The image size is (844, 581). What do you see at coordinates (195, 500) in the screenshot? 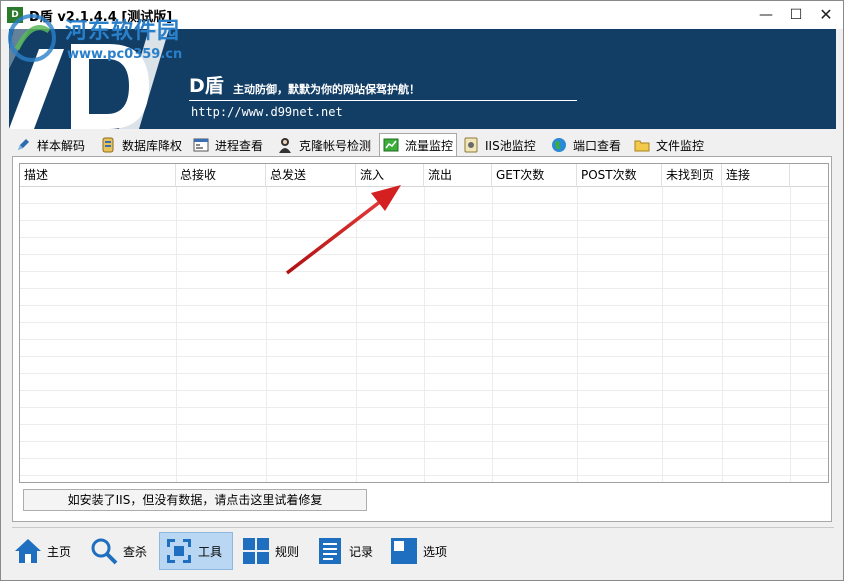
I see `repair-iis-button: 如安装了IIS，但没有数据，请点击这里试着修复` at bounding box center [195, 500].